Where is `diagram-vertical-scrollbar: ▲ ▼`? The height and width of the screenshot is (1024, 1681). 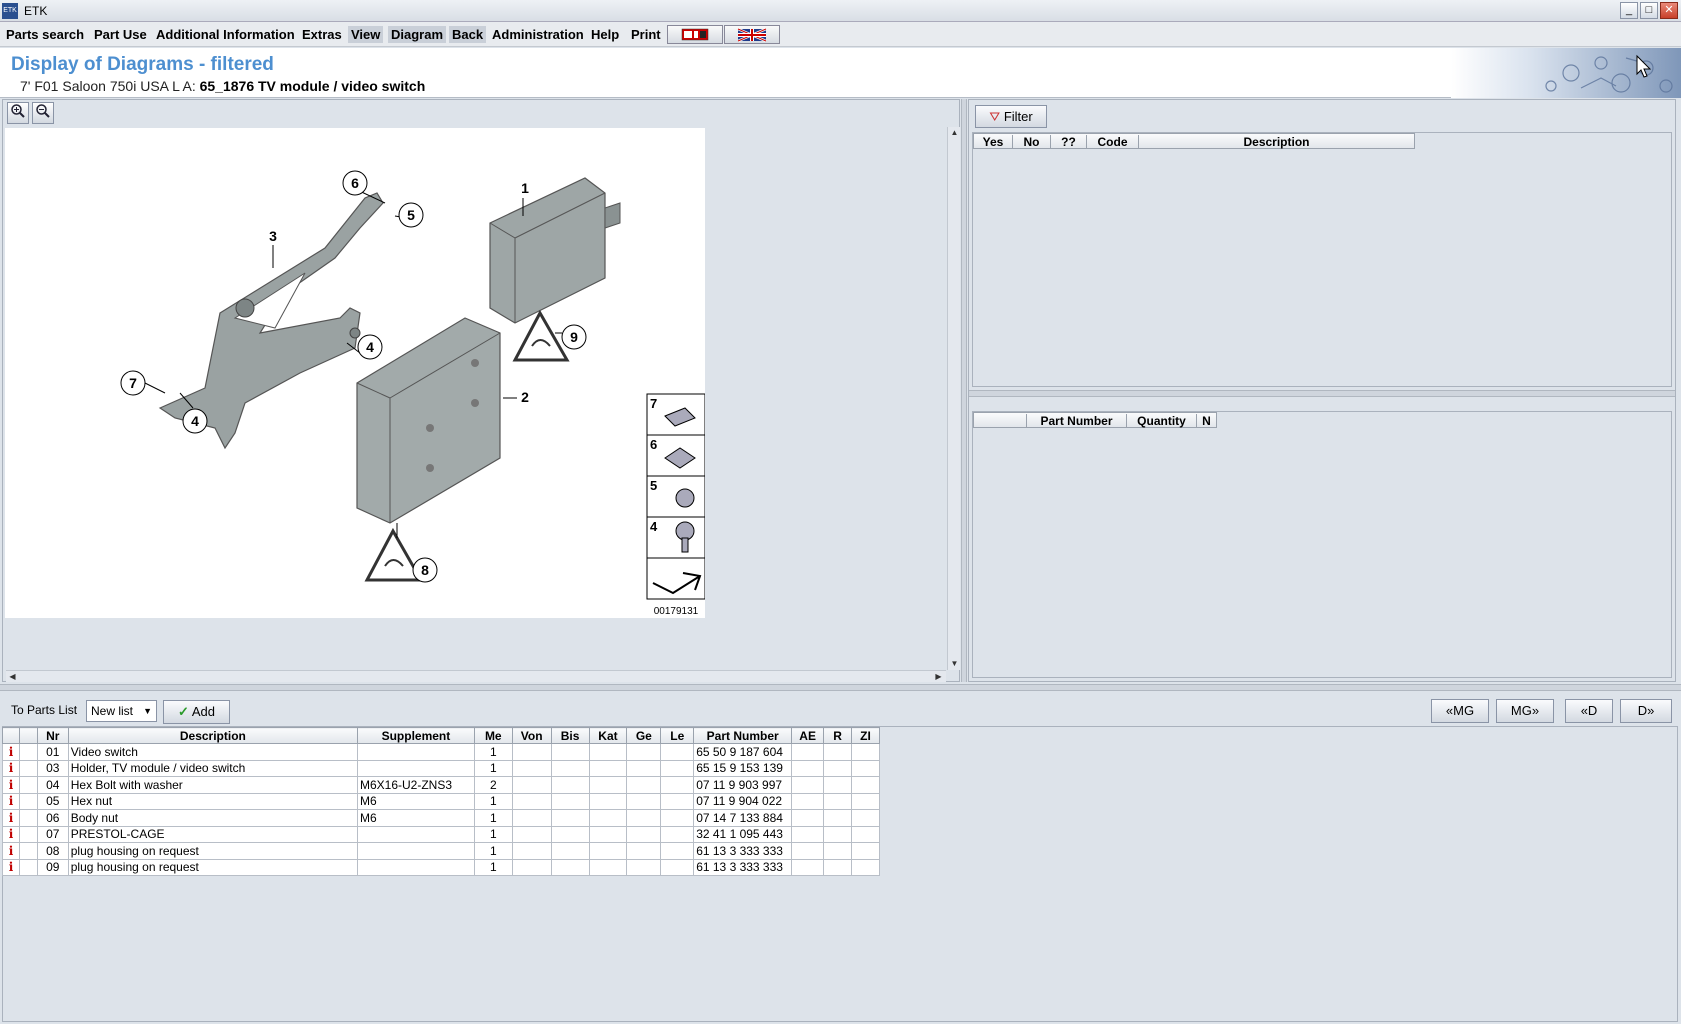 diagram-vertical-scrollbar: ▲ ▼ is located at coordinates (953, 398).